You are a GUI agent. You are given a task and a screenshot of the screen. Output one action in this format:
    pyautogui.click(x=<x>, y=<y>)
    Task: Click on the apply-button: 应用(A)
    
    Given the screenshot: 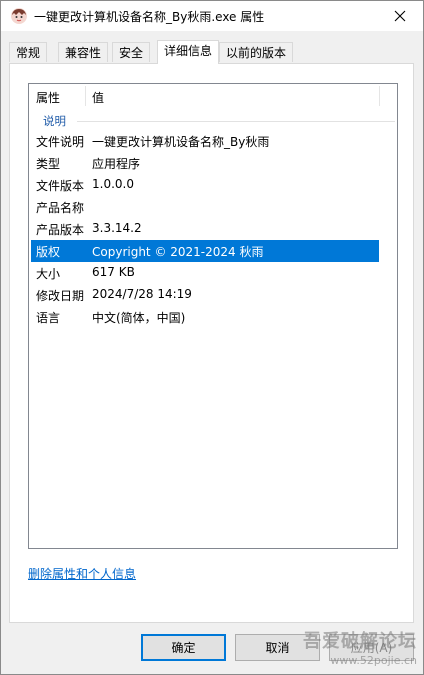 What is the action you would take?
    pyautogui.click(x=371, y=647)
    